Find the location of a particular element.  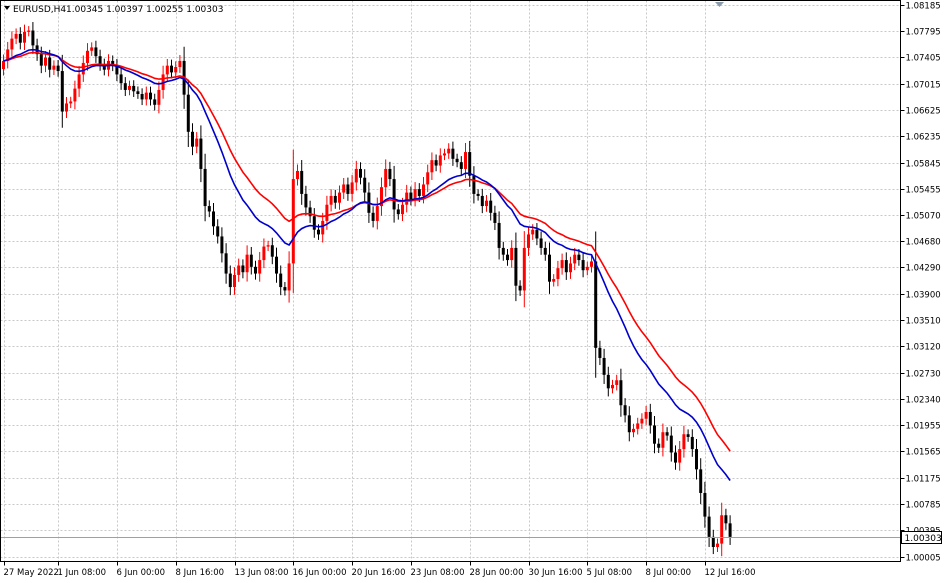

time-tick-label: 5 Jul 08:00 is located at coordinates (610, 573).